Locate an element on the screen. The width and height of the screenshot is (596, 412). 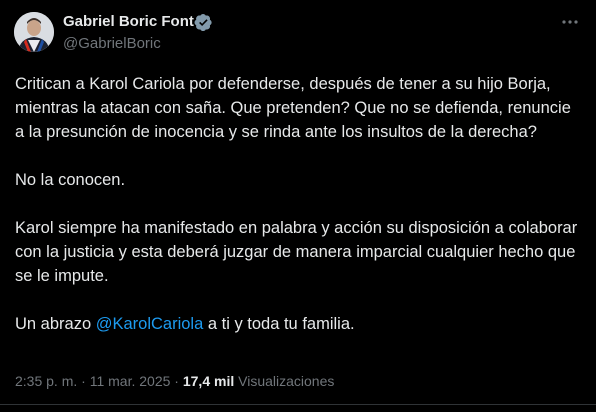
avatar is located at coordinates (34, 32).